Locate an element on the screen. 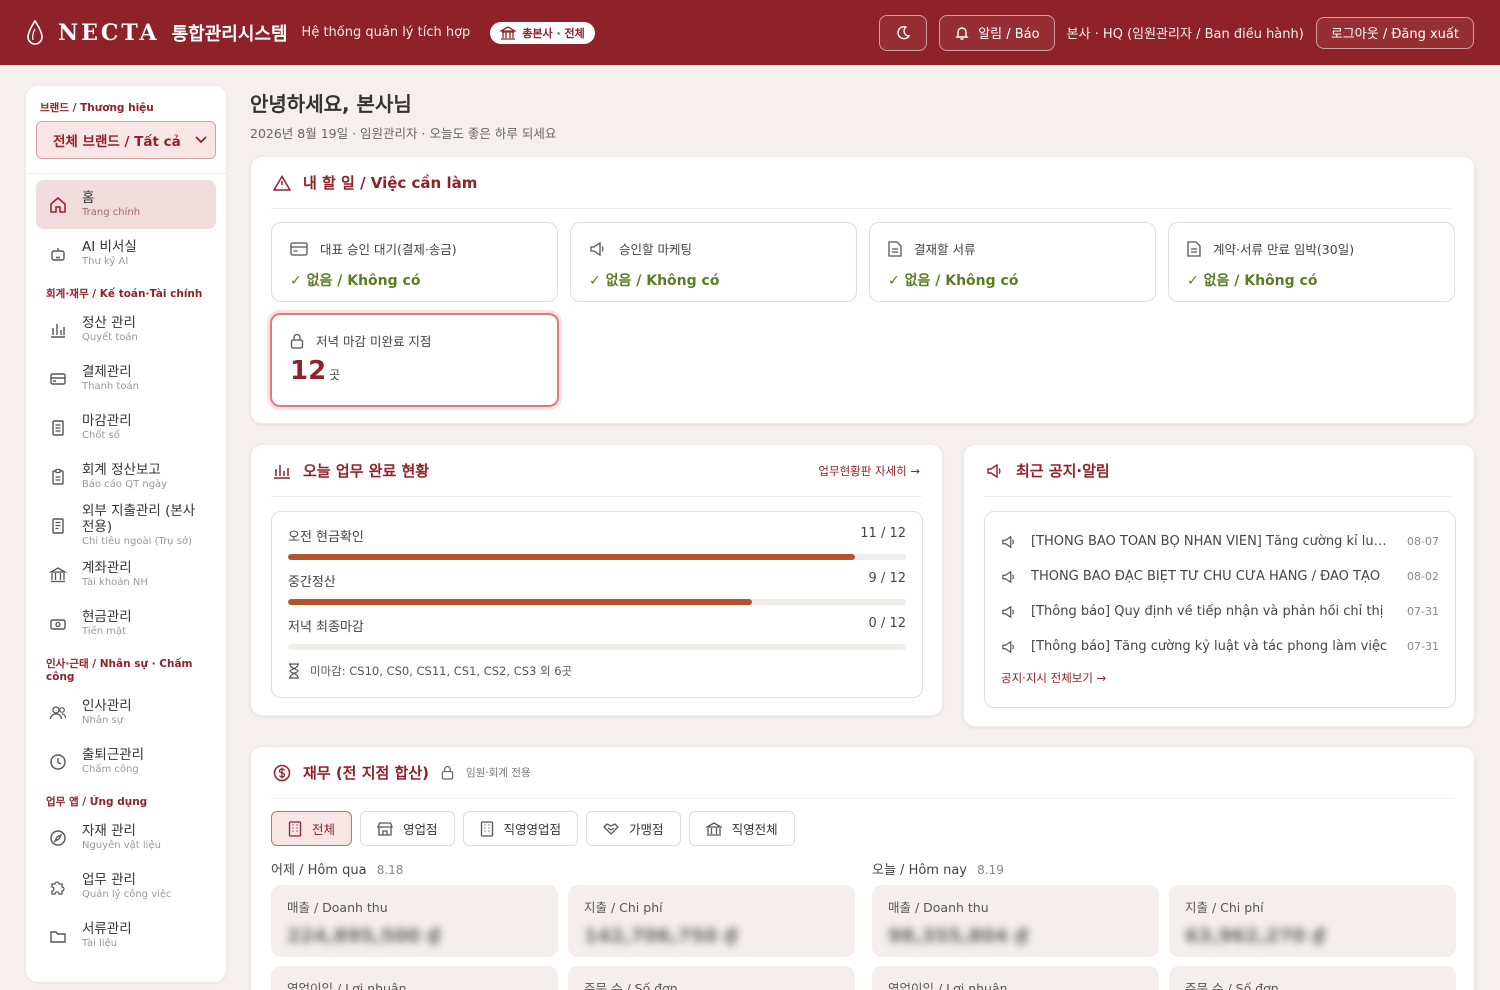 The height and width of the screenshot is (990, 1500). sidebar-item-cash: 현금관리 Tiền mặt is located at coordinates (126, 623).